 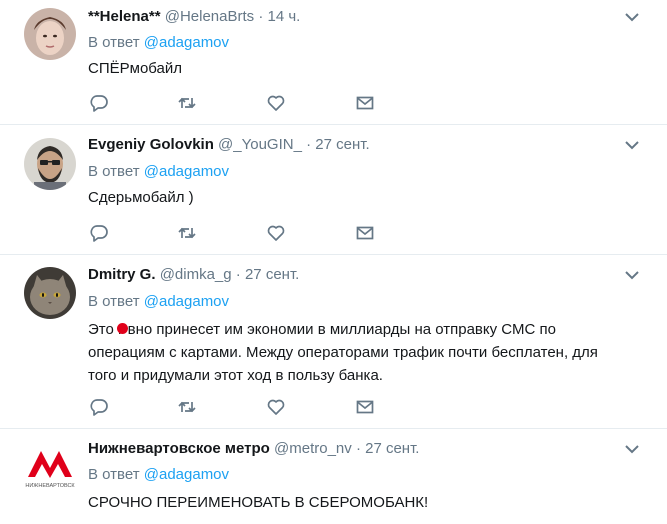 I want to click on author-name: **Helena**, so click(x=124, y=16).